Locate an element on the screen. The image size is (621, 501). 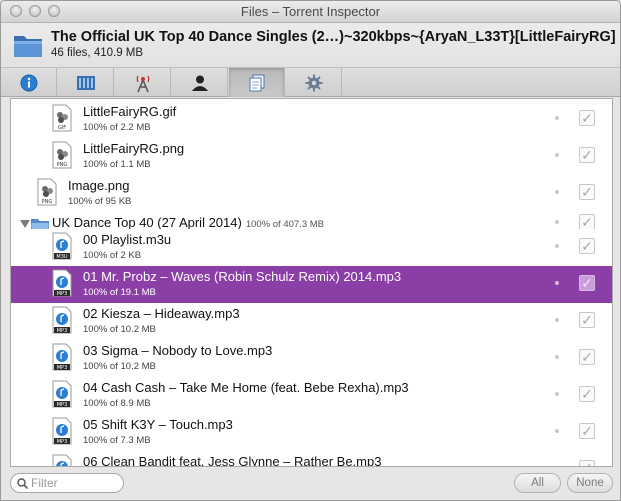
tab-options is located at coordinates (314, 82).